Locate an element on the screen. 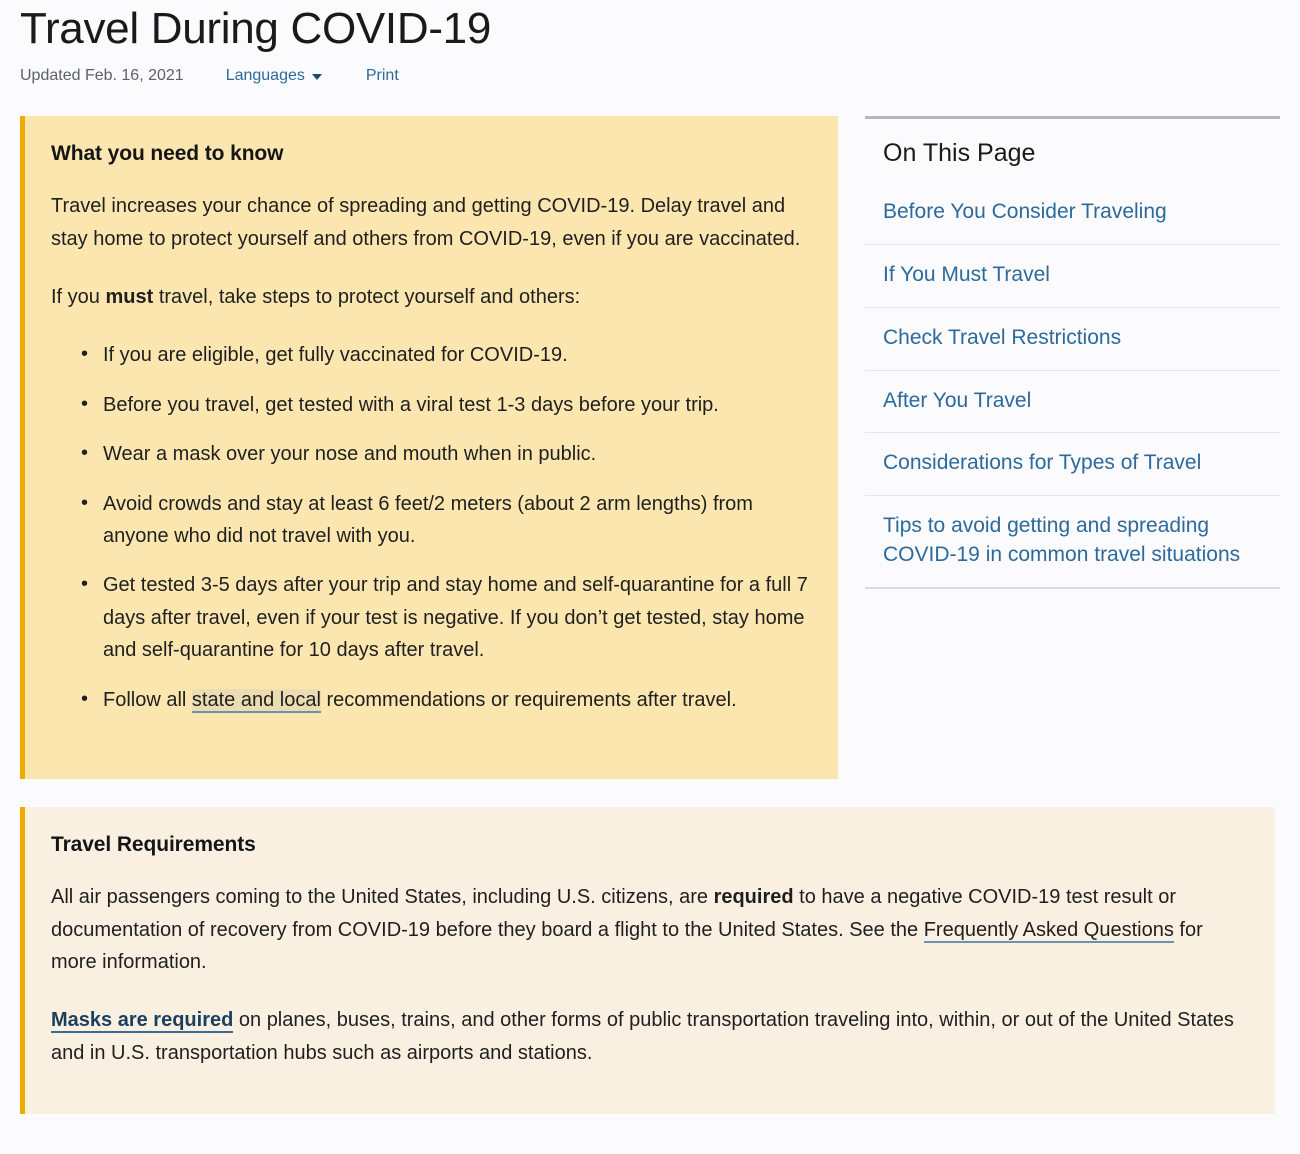 This screenshot has height=1154, width=1300. sidebar-item-label: Before You Consider Traveling is located at coordinates (1072, 213).